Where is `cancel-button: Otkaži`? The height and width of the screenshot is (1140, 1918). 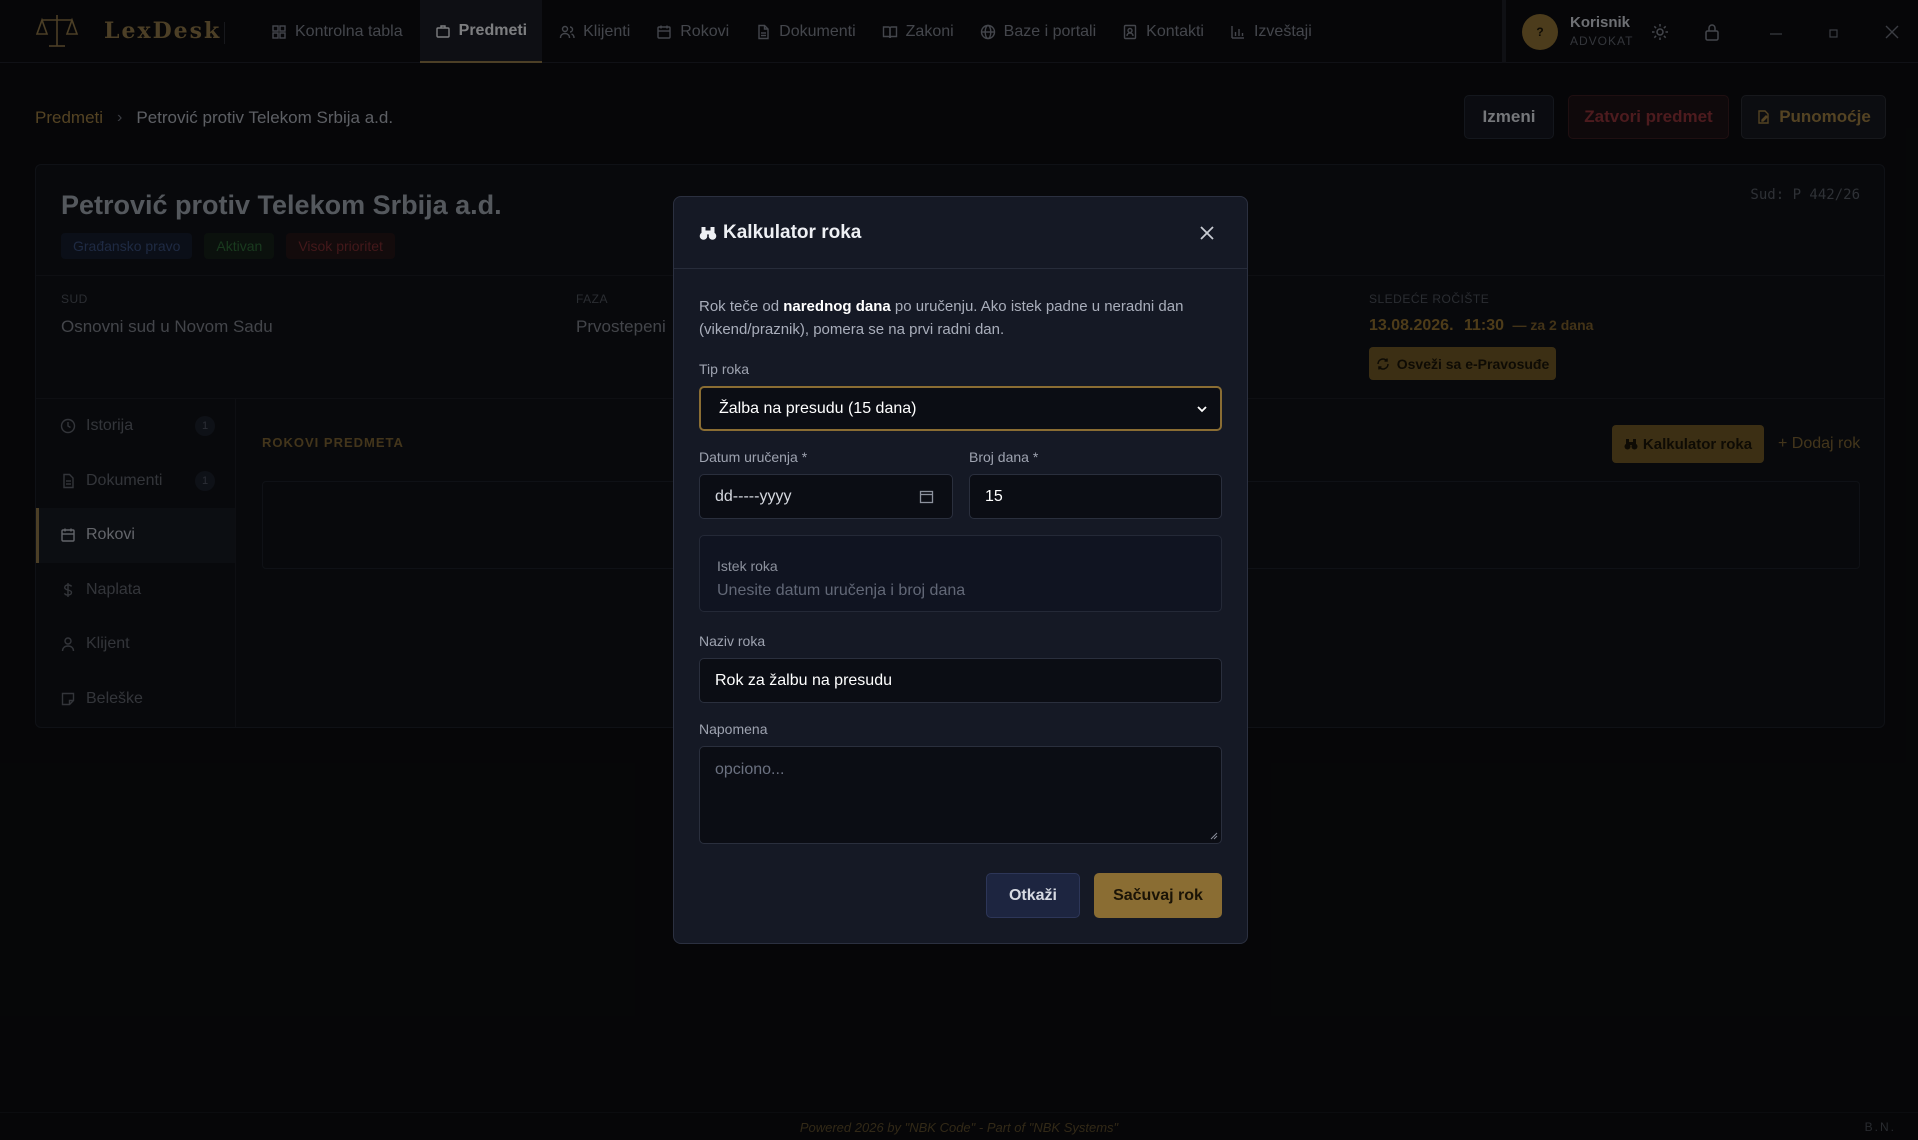 cancel-button: Otkaži is located at coordinates (1033, 895).